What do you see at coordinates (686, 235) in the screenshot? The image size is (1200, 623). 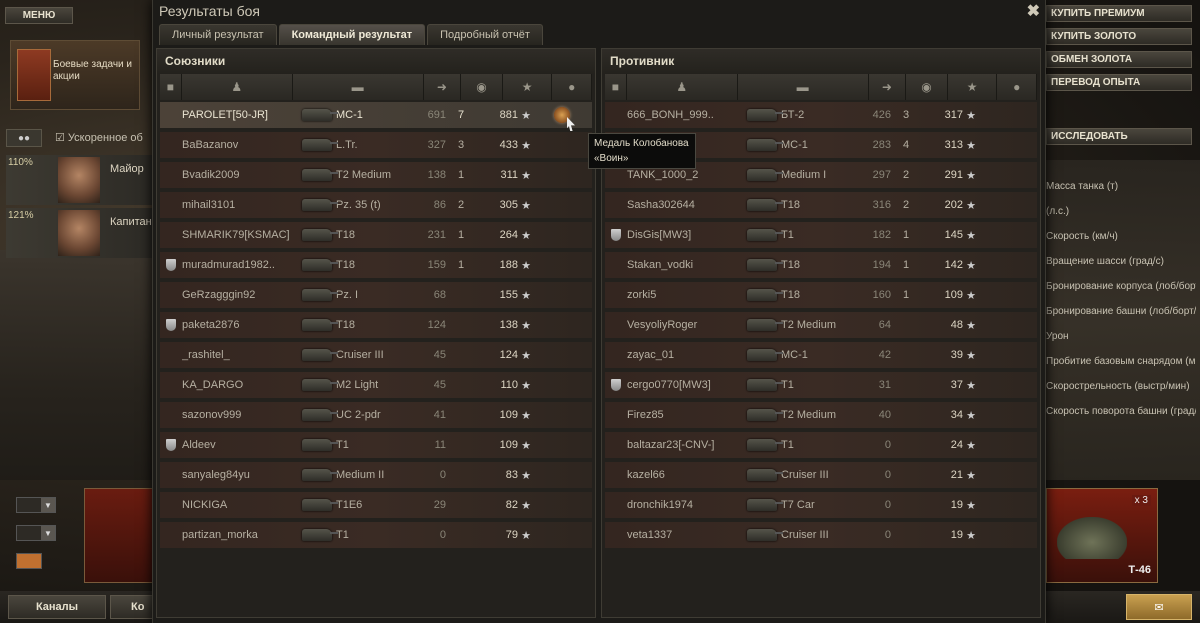 I see `player-name: DisGis[MW3]` at bounding box center [686, 235].